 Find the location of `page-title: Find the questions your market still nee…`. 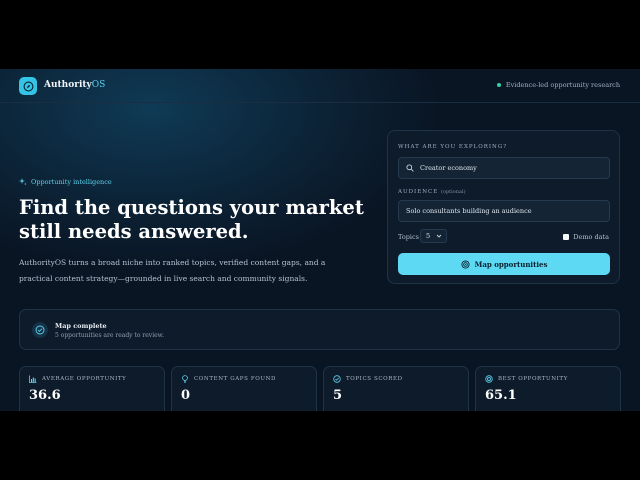

page-title: Find the questions your market still nee… is located at coordinates (191, 219).